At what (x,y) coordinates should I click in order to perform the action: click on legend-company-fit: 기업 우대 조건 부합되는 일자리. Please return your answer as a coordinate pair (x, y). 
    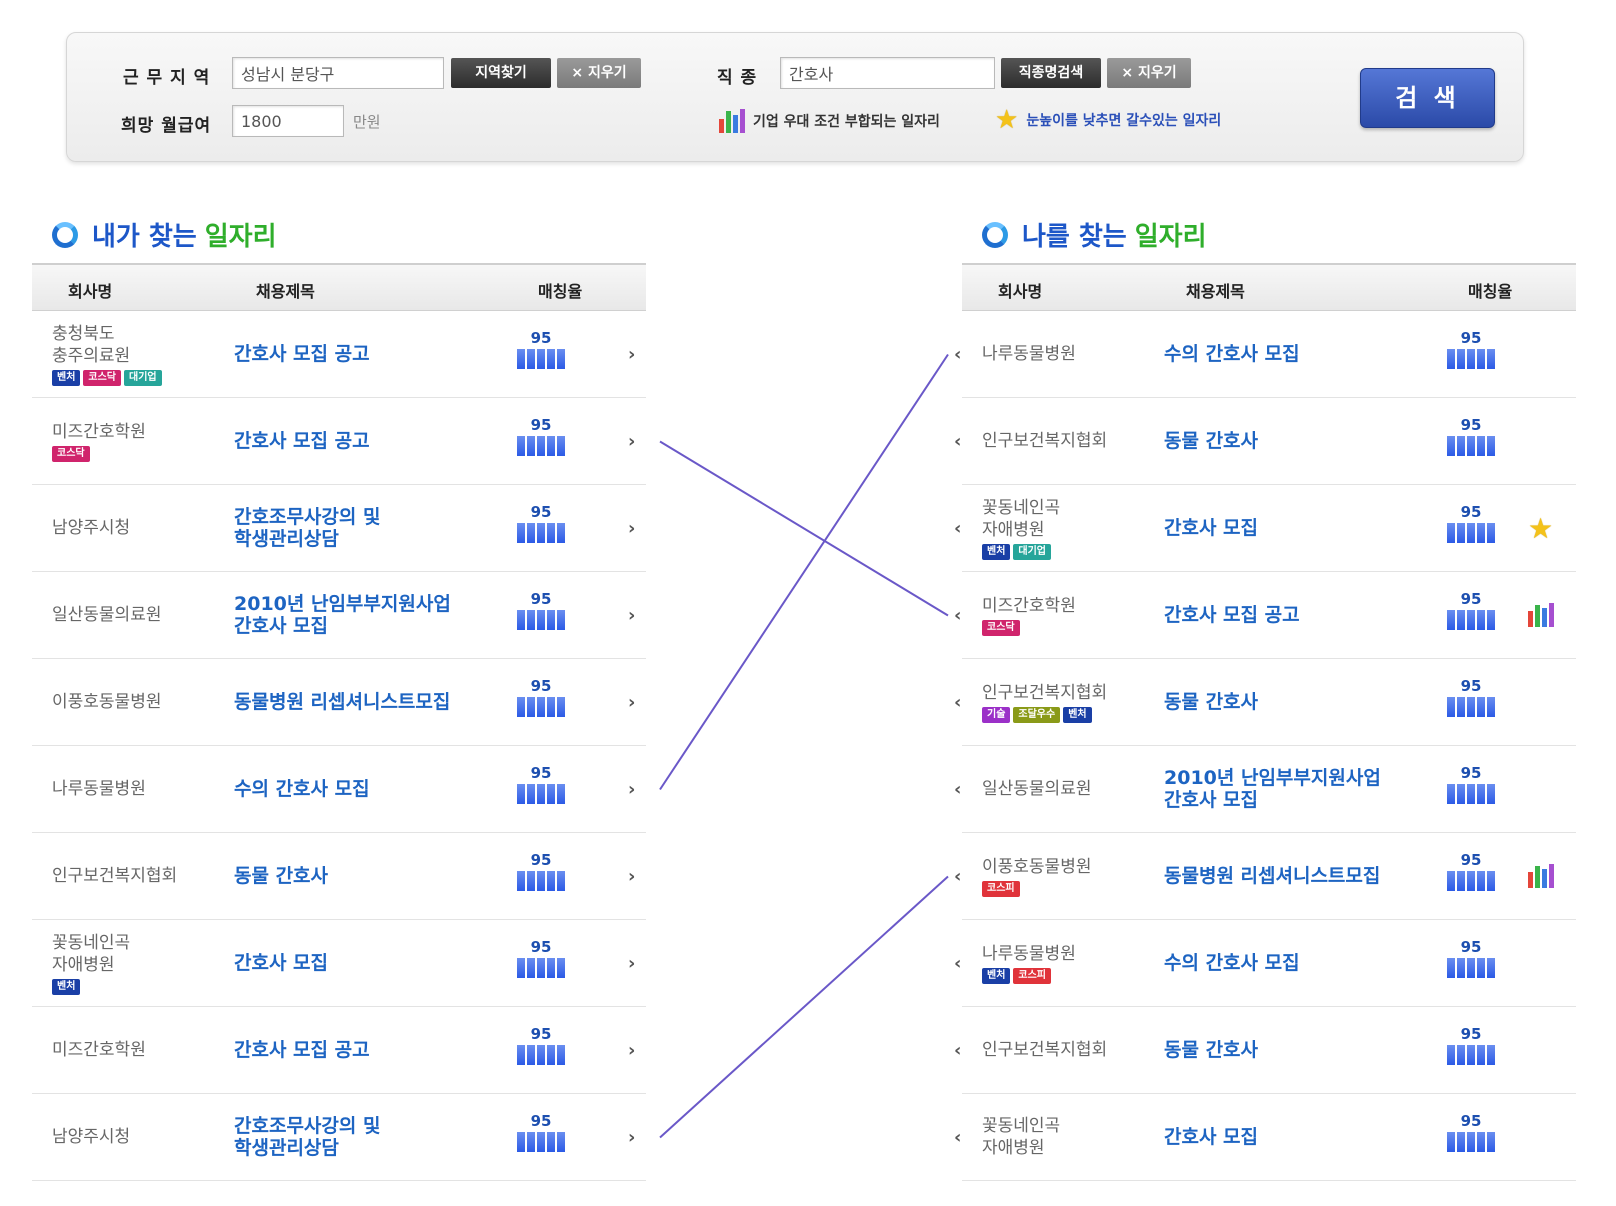
    Looking at the image, I should click on (829, 121).